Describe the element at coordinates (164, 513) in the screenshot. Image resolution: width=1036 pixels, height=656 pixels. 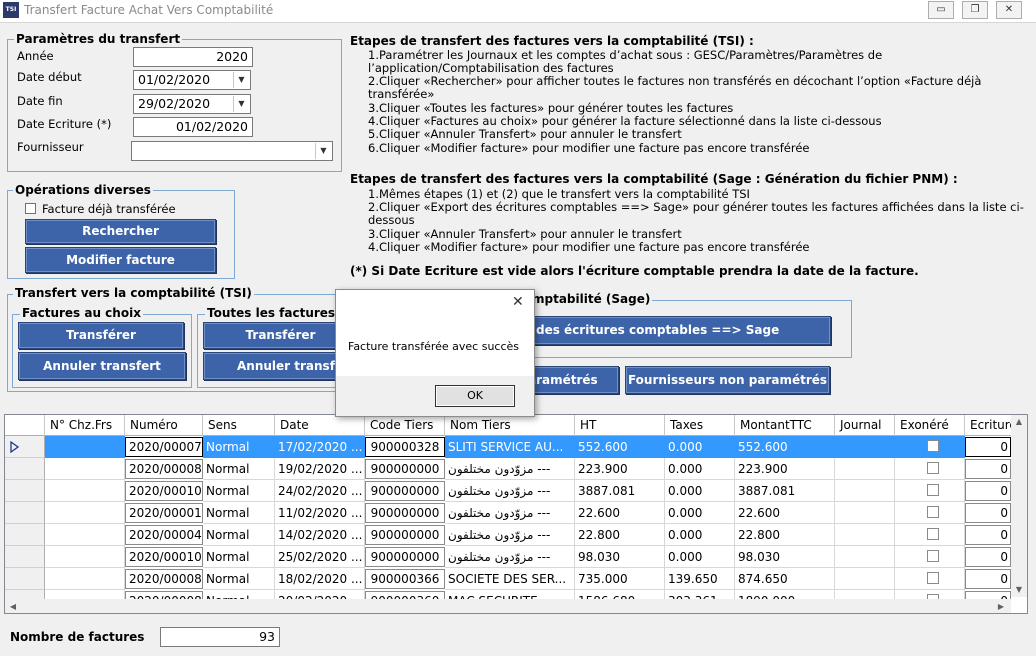
I see `numero-cell: 2020/000012` at that location.